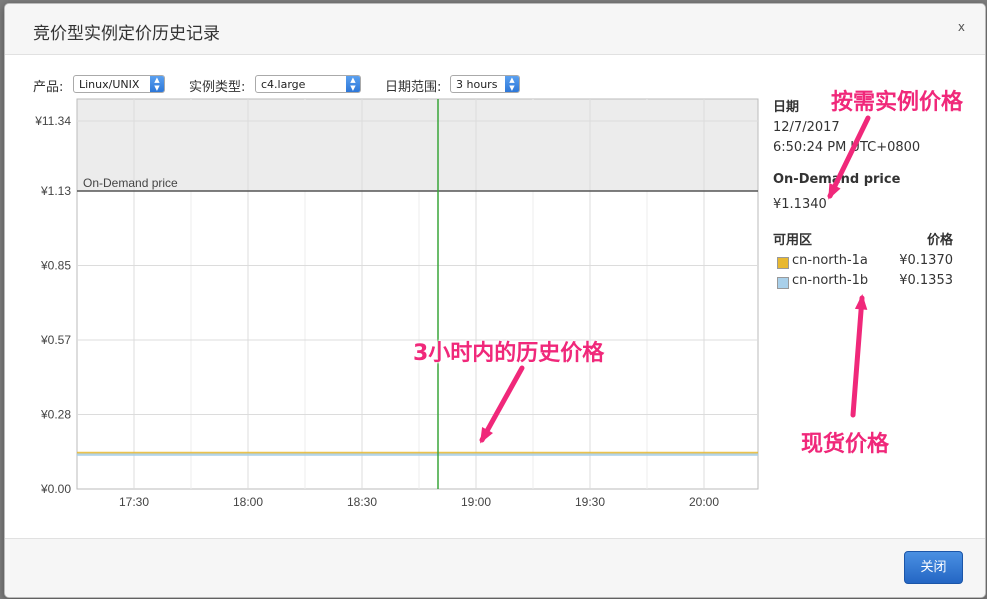 Image resolution: width=987 pixels, height=599 pixels. What do you see at coordinates (897, 102) in the screenshot?
I see `ondemand-annotation: 按需实例价格` at bounding box center [897, 102].